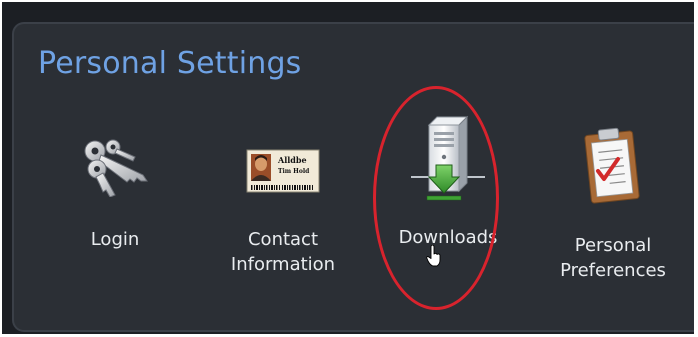 This screenshot has width=698, height=337. What do you see at coordinates (613, 171) in the screenshot?
I see `clipboard-checklist-icon` at bounding box center [613, 171].